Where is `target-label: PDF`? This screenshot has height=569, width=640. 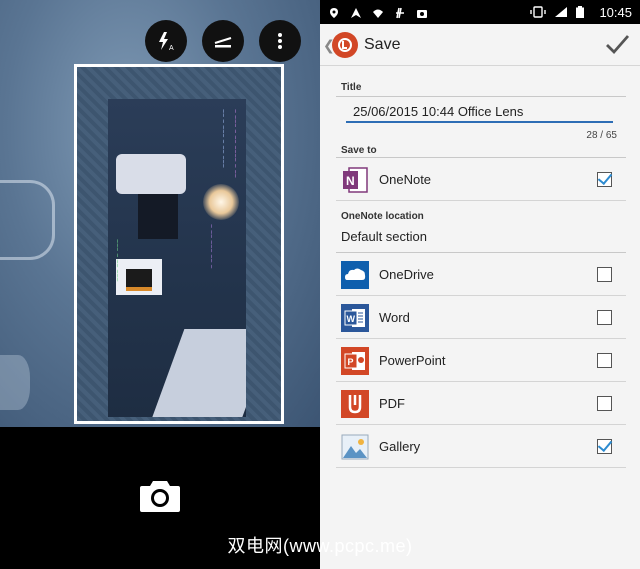
target-label: PDF is located at coordinates (392, 403).